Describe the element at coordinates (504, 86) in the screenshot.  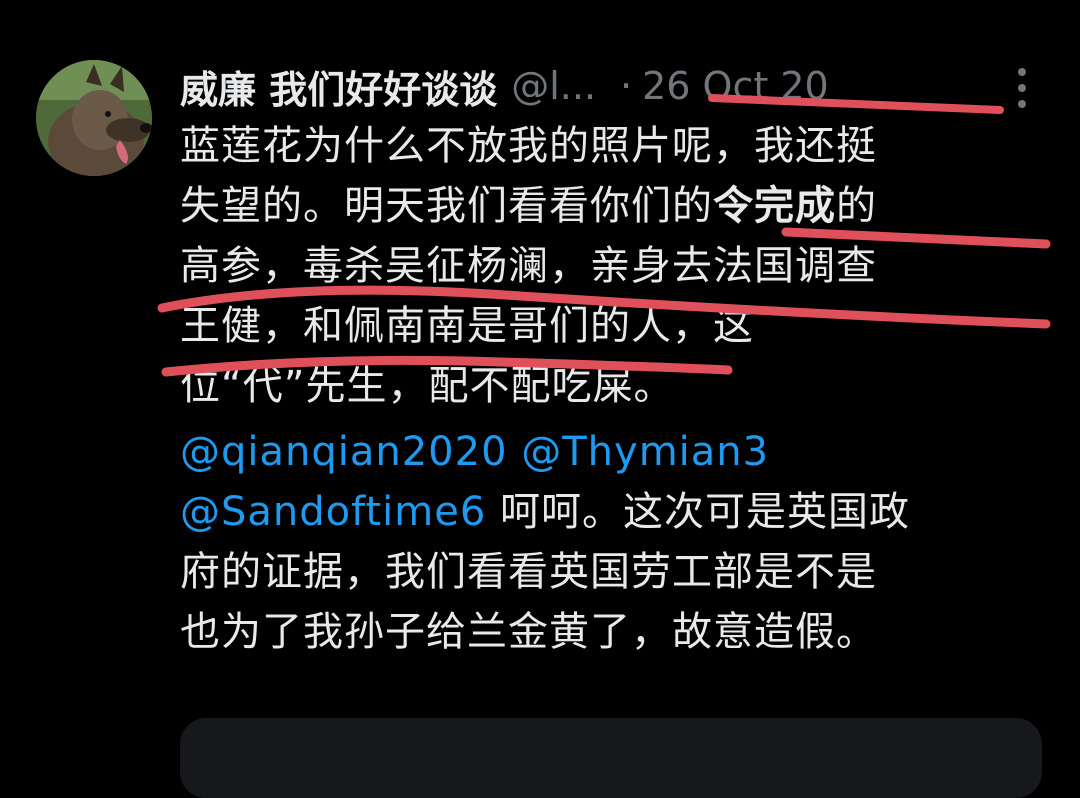
I see `tweet-header: 威廉 我们好好谈谈 @l... · 26 Oct 20` at that location.